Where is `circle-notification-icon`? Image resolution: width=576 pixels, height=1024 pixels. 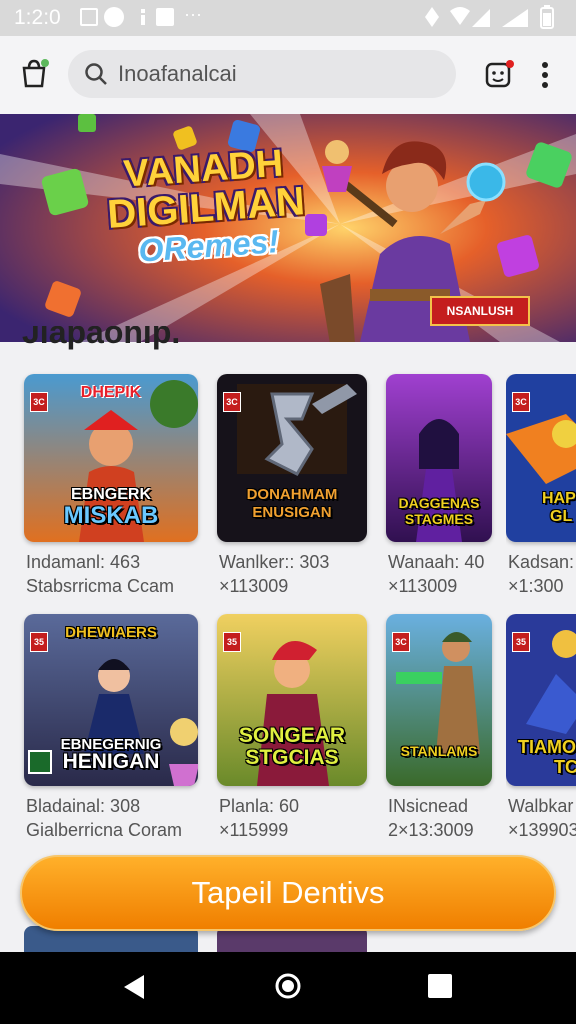 circle-notification-icon is located at coordinates (114, 17).